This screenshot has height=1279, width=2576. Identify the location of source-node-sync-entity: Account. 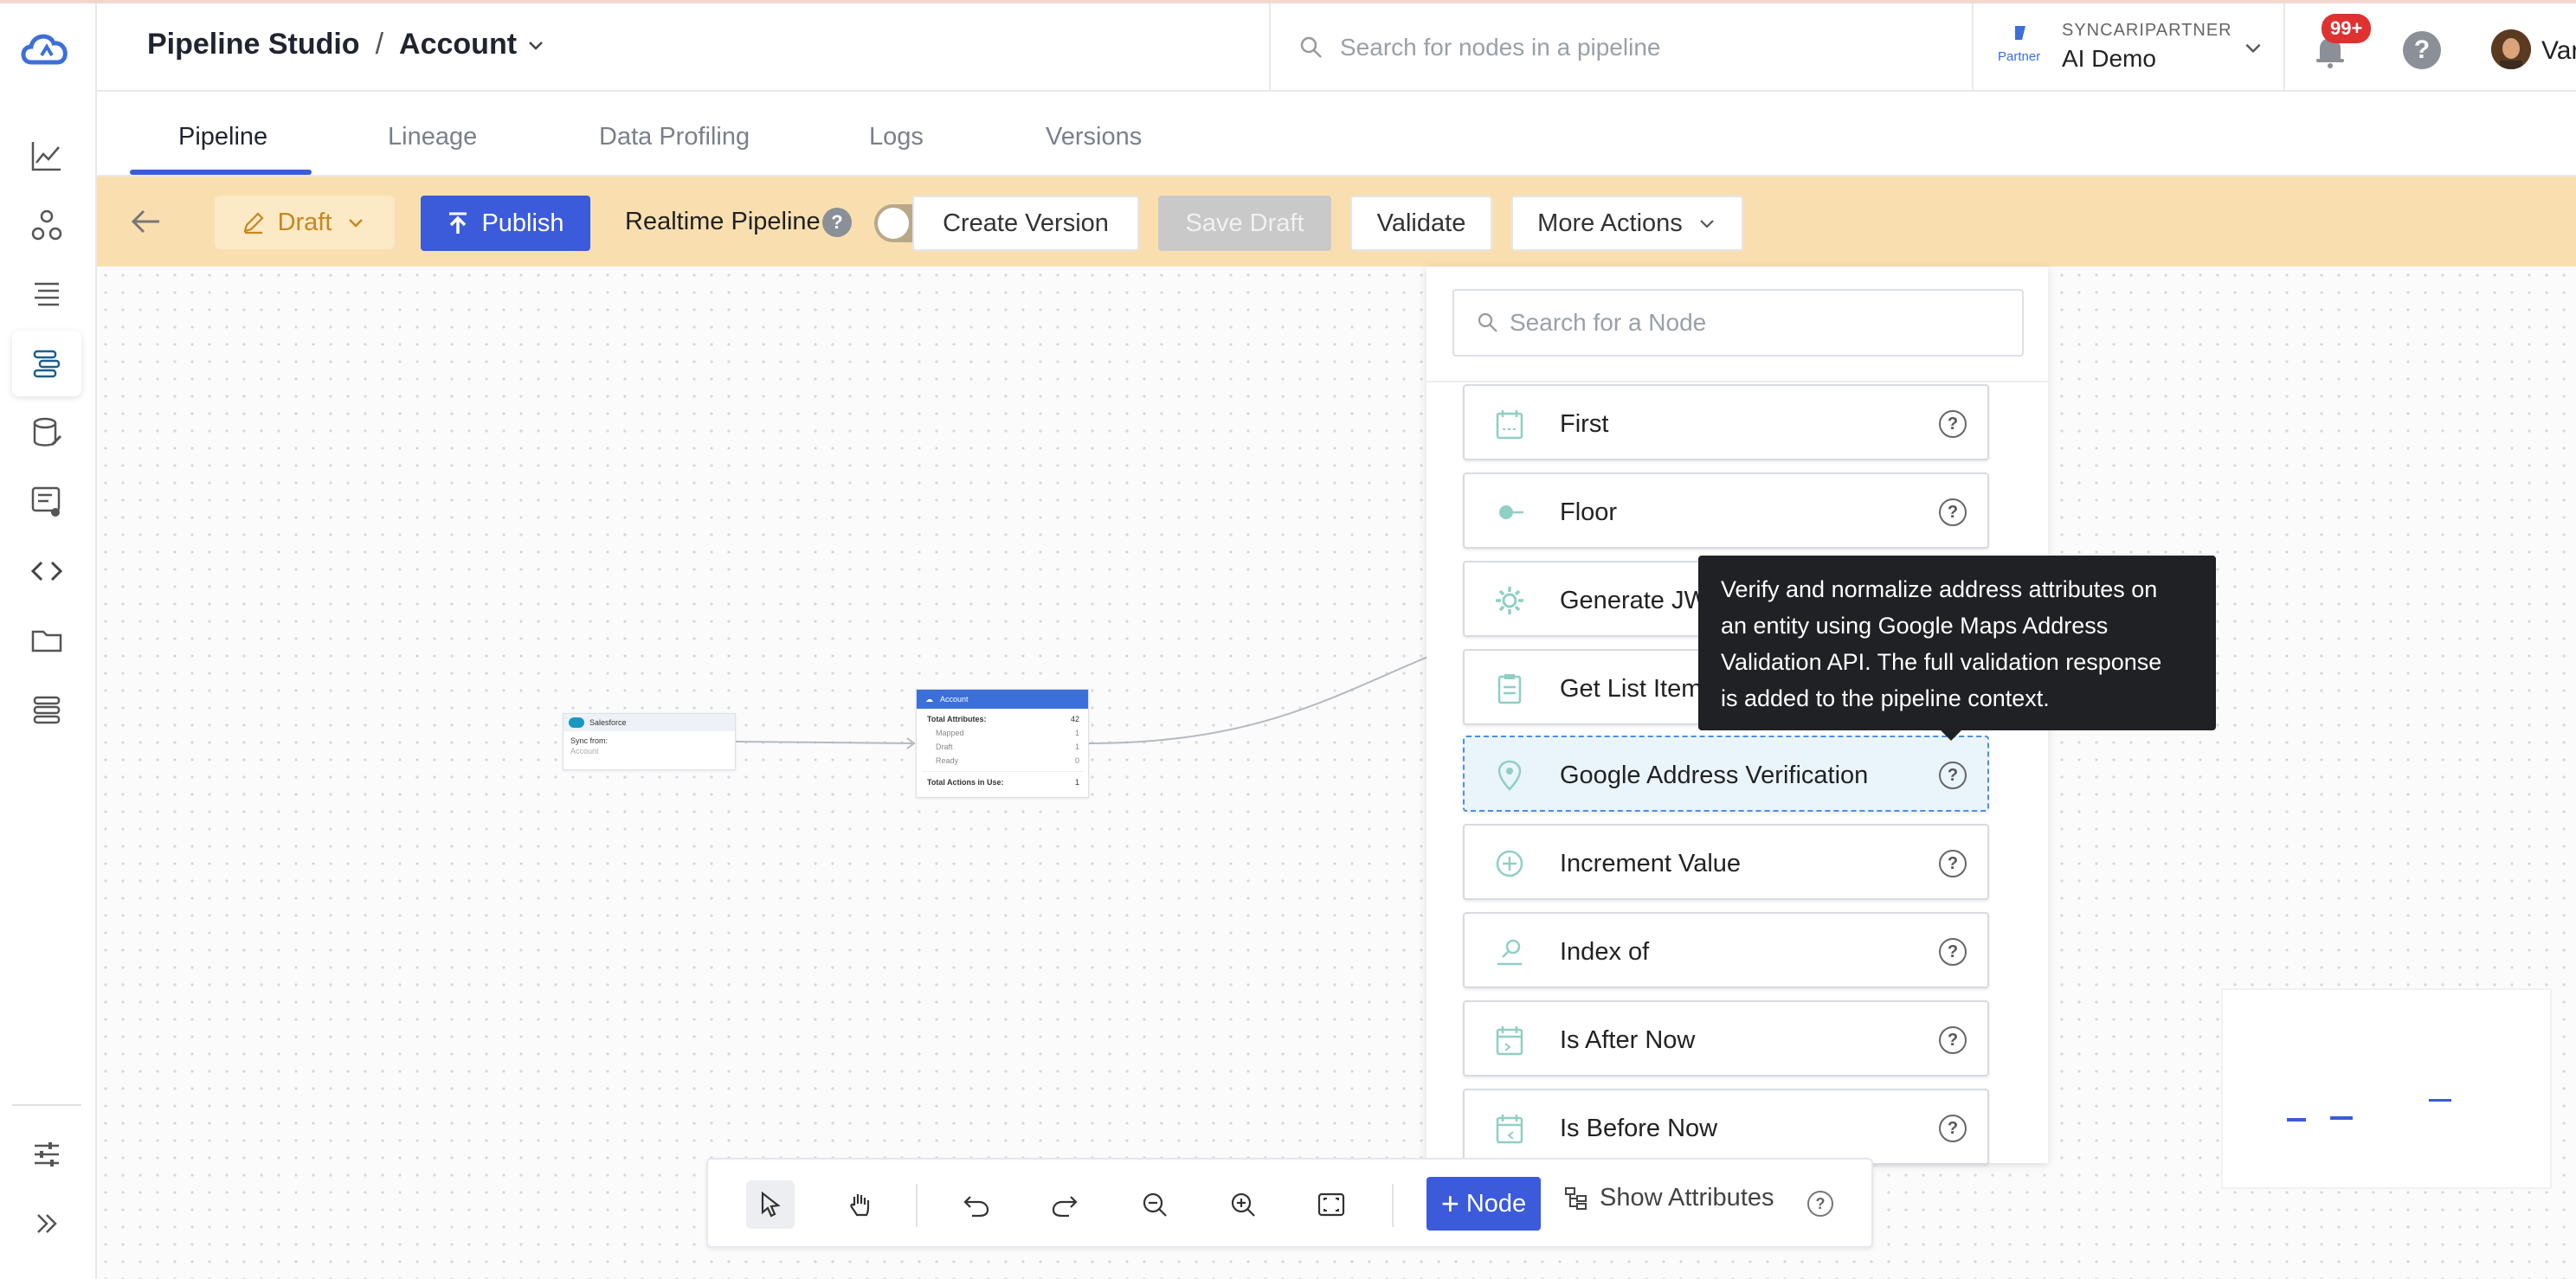
(584, 751).